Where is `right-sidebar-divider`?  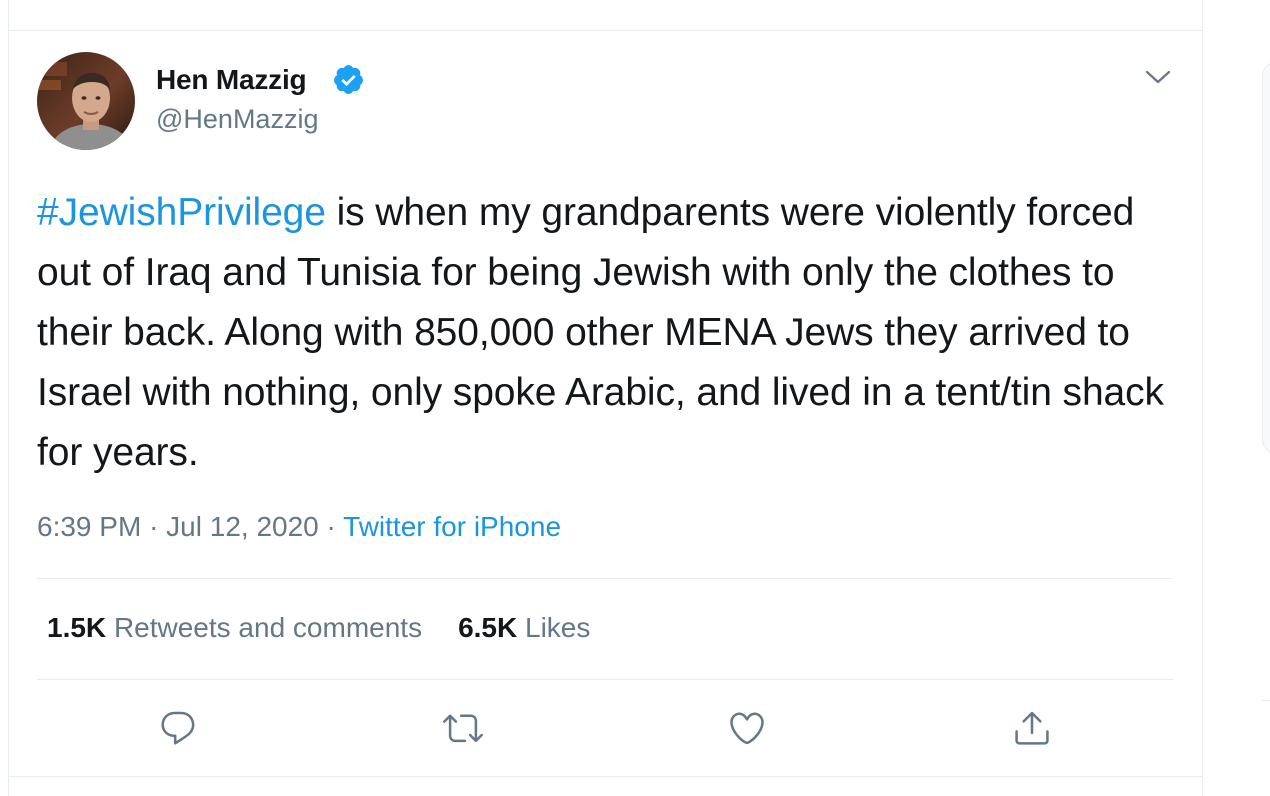
right-sidebar-divider is located at coordinates (1266, 700).